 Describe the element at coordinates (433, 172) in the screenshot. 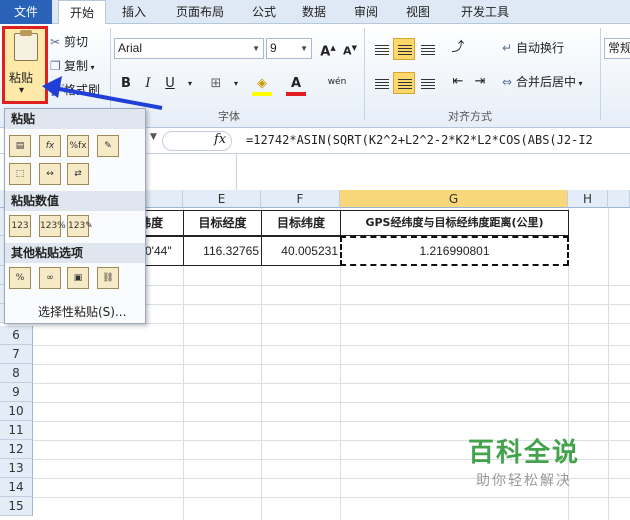

I see `formula-expanded-area` at that location.